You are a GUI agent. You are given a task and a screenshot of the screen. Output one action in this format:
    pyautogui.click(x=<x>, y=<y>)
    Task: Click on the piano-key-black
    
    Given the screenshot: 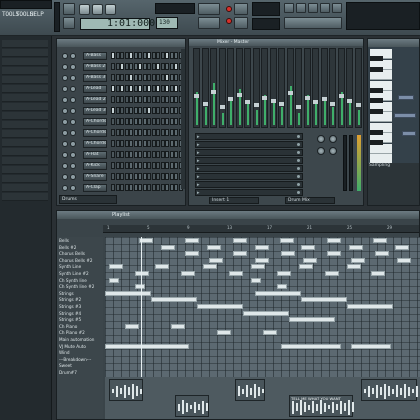 What is the action you would take?
    pyautogui.click(x=376, y=100)
    